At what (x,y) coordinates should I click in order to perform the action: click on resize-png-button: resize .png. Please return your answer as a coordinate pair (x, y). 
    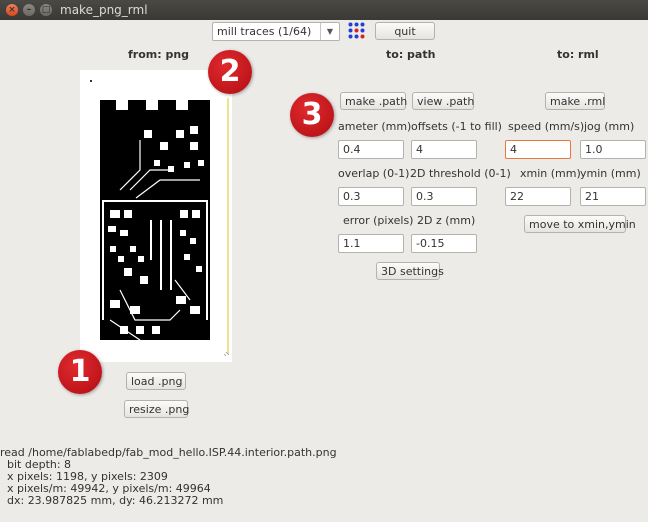
    Looking at the image, I should click on (156, 409).